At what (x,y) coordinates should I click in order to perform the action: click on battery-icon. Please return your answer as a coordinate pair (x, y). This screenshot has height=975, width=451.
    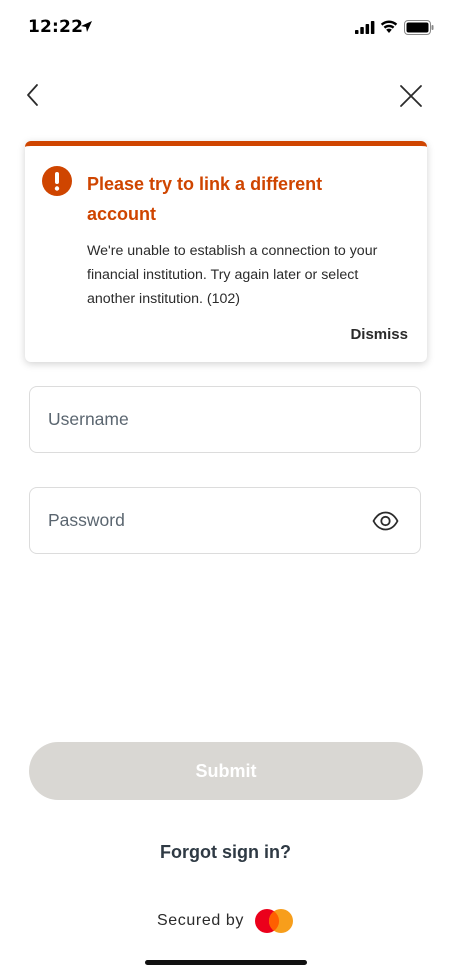
    Looking at the image, I should click on (419, 27).